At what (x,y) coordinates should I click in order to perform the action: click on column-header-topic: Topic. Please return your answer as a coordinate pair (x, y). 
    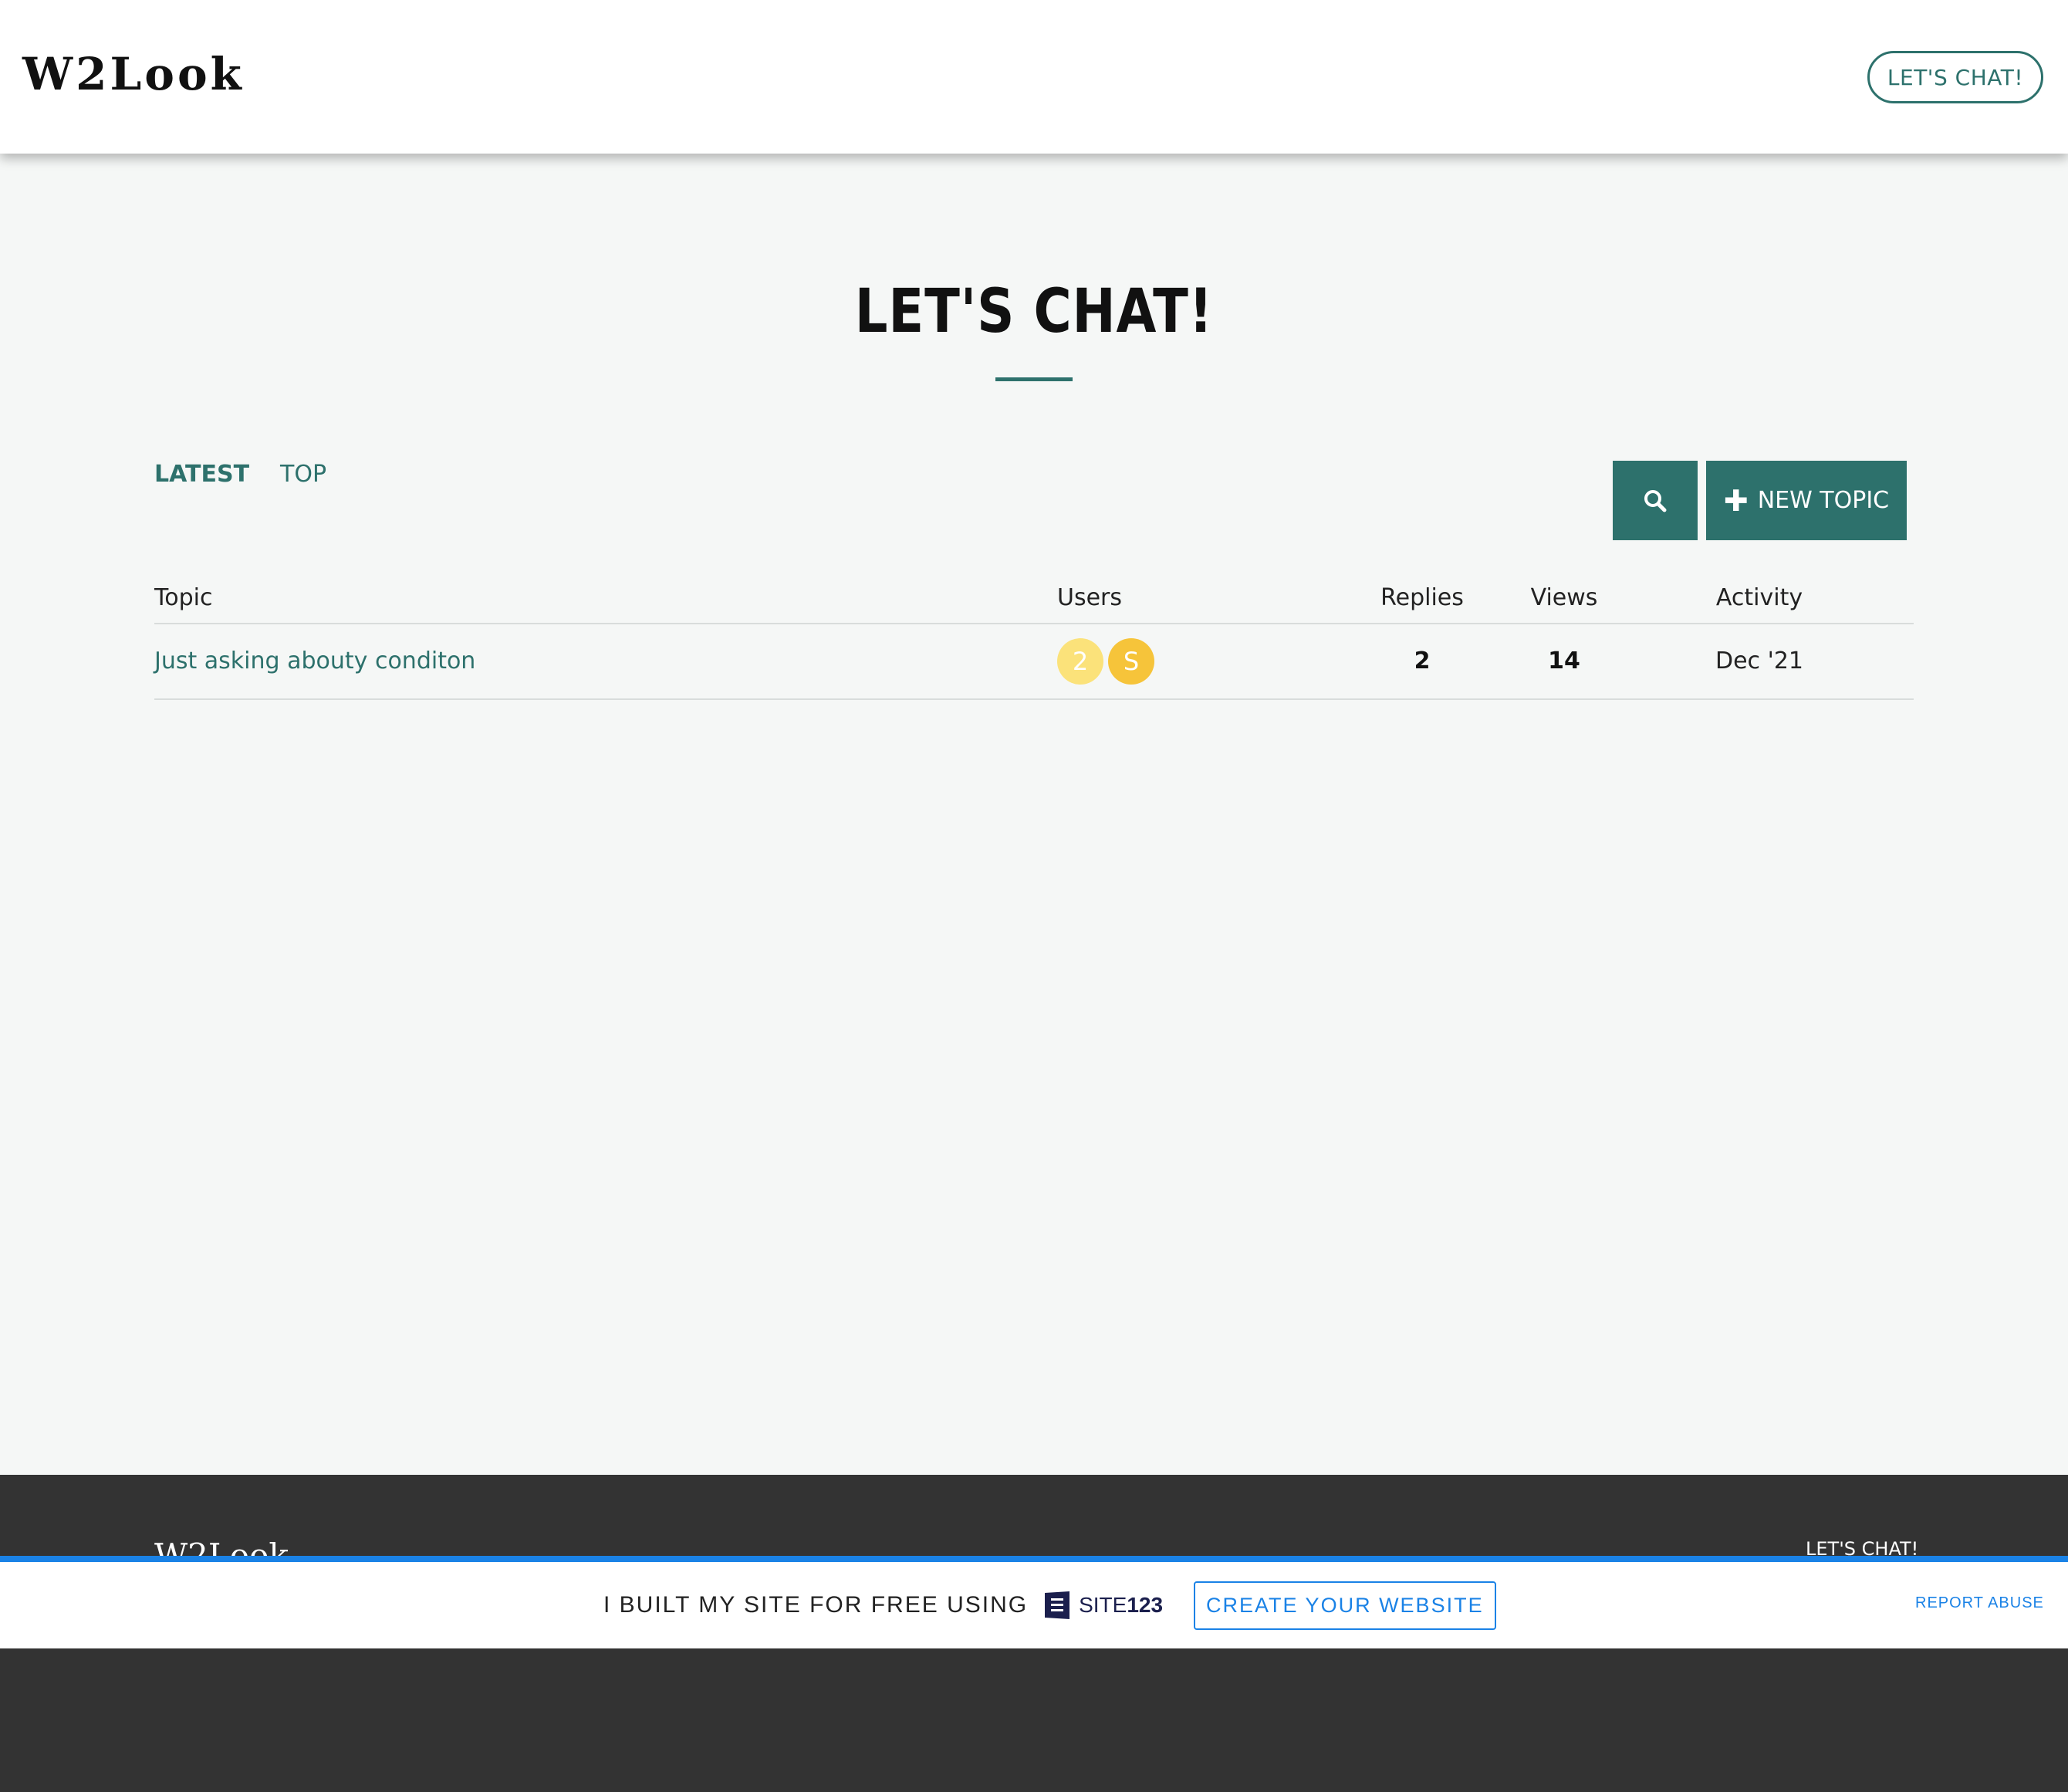
    Looking at the image, I should click on (184, 597).